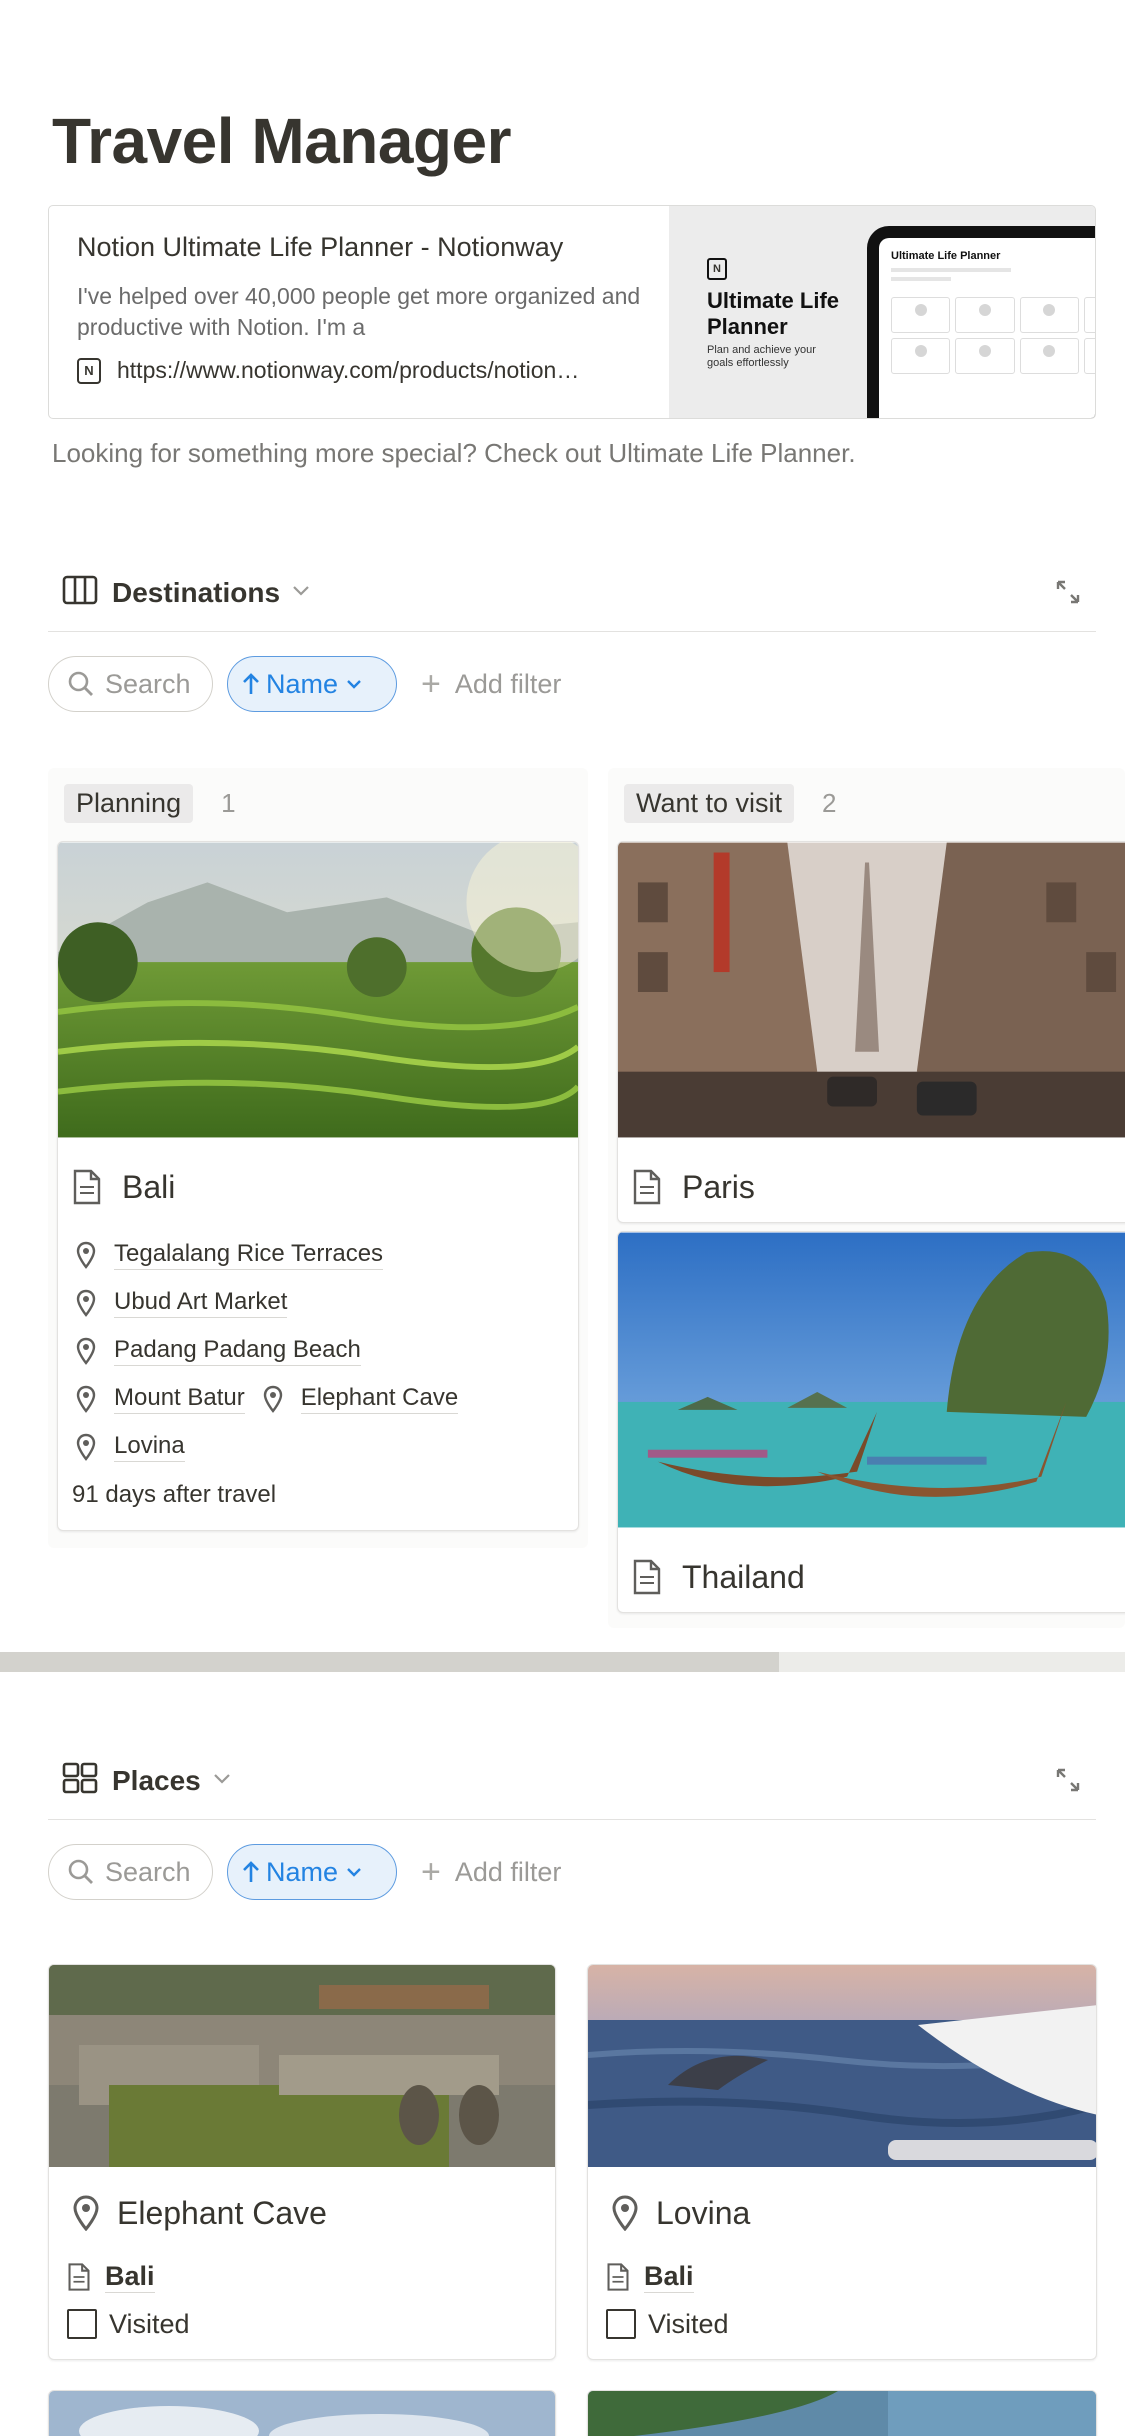  I want to click on bookmark-title: Notion Ultimate Life Planner - Notionway, so click(320, 247).